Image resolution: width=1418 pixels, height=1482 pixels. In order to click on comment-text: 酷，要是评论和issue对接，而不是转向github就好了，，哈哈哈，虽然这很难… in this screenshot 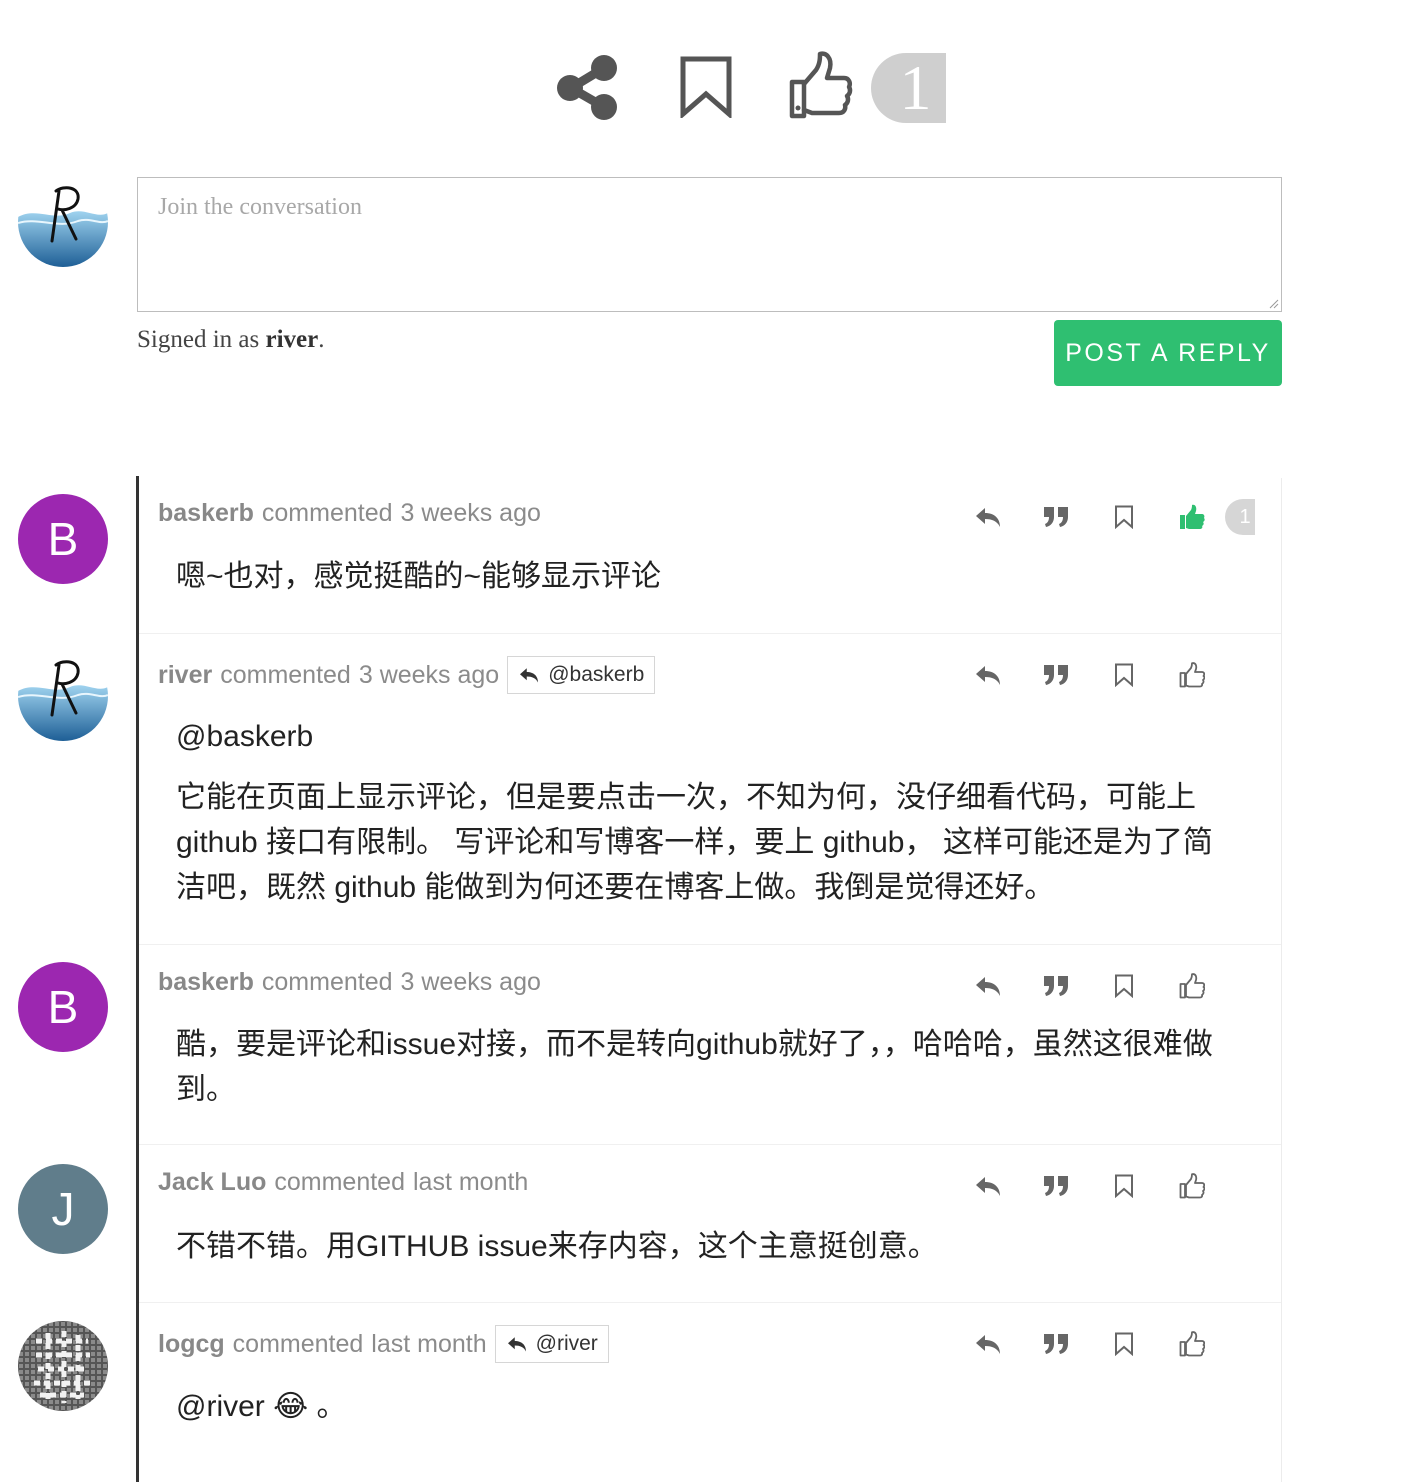, I will do `click(694, 1067)`.